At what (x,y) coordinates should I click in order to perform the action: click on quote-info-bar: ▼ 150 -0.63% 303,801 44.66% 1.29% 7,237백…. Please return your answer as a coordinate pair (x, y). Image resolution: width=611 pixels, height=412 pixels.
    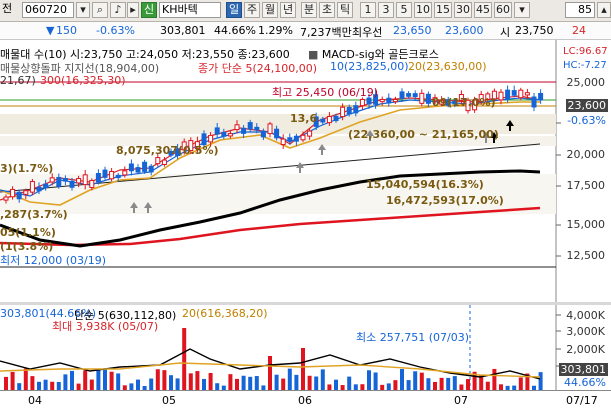
    Looking at the image, I should click on (305, 31).